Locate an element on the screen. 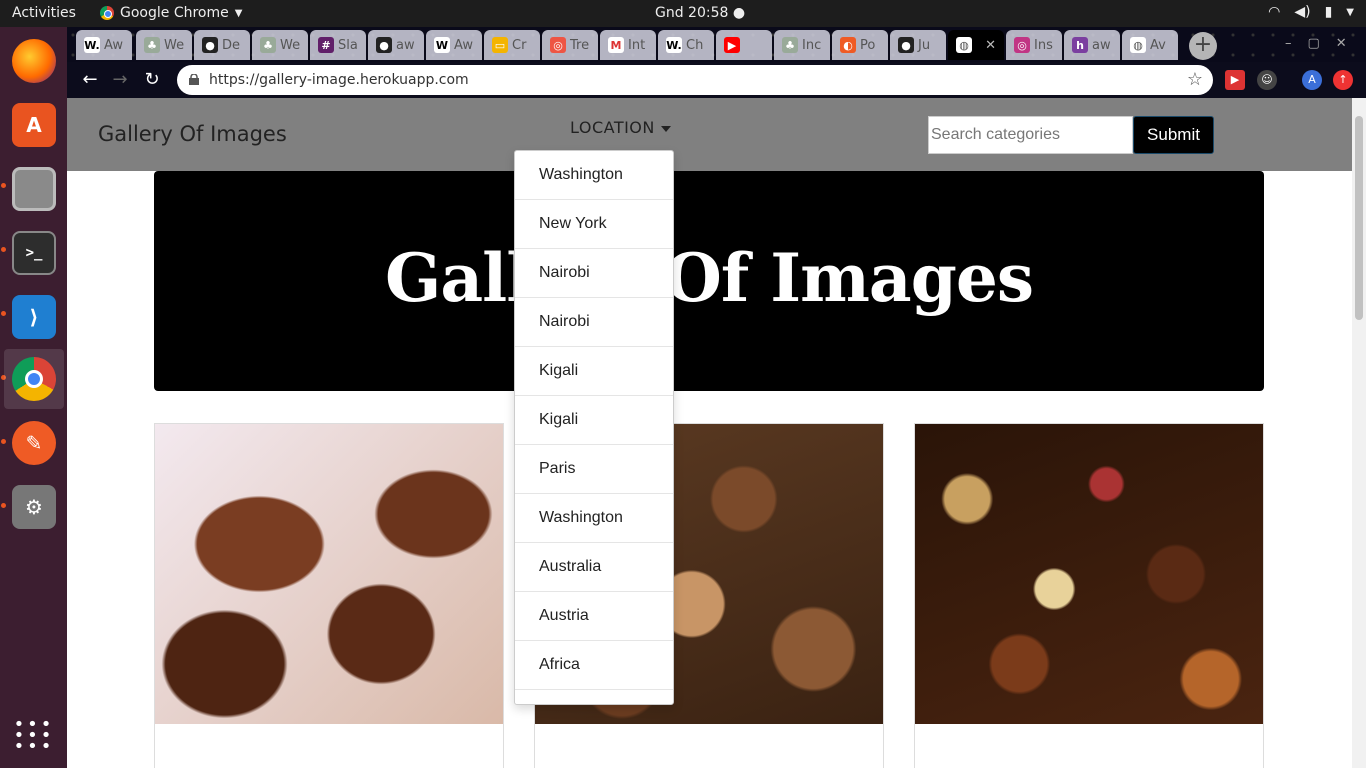  dropdown-item-location: New York is located at coordinates (594, 224).